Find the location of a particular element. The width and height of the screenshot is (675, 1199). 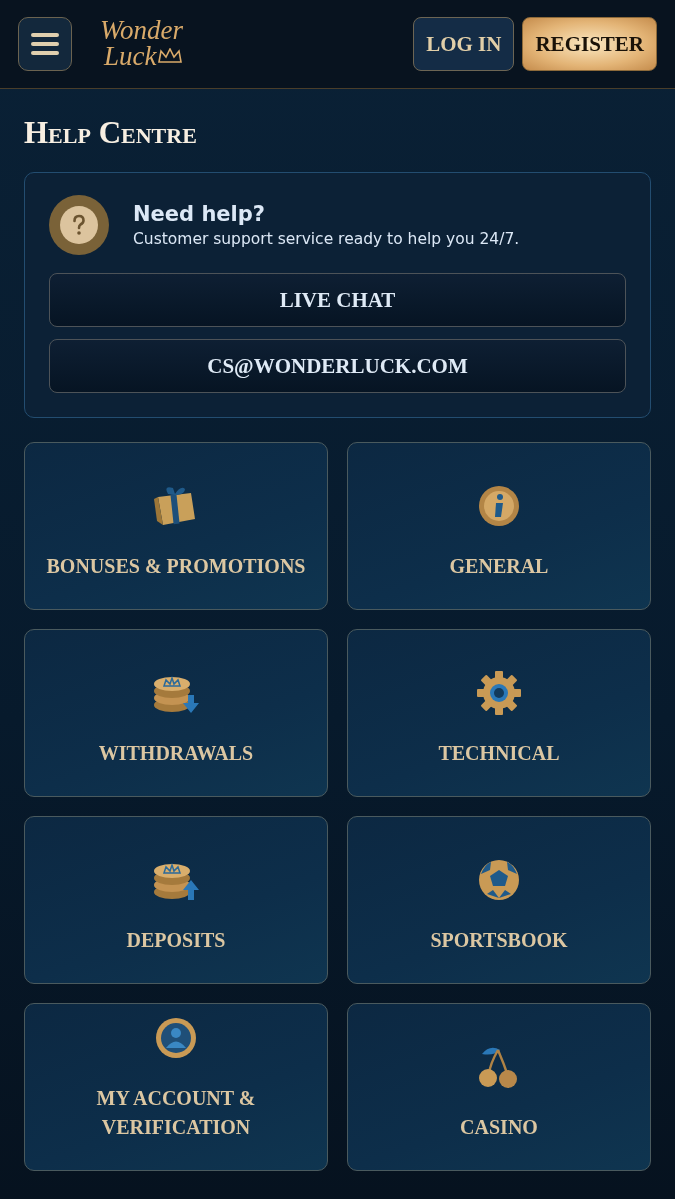

menu-icon is located at coordinates (45, 44).